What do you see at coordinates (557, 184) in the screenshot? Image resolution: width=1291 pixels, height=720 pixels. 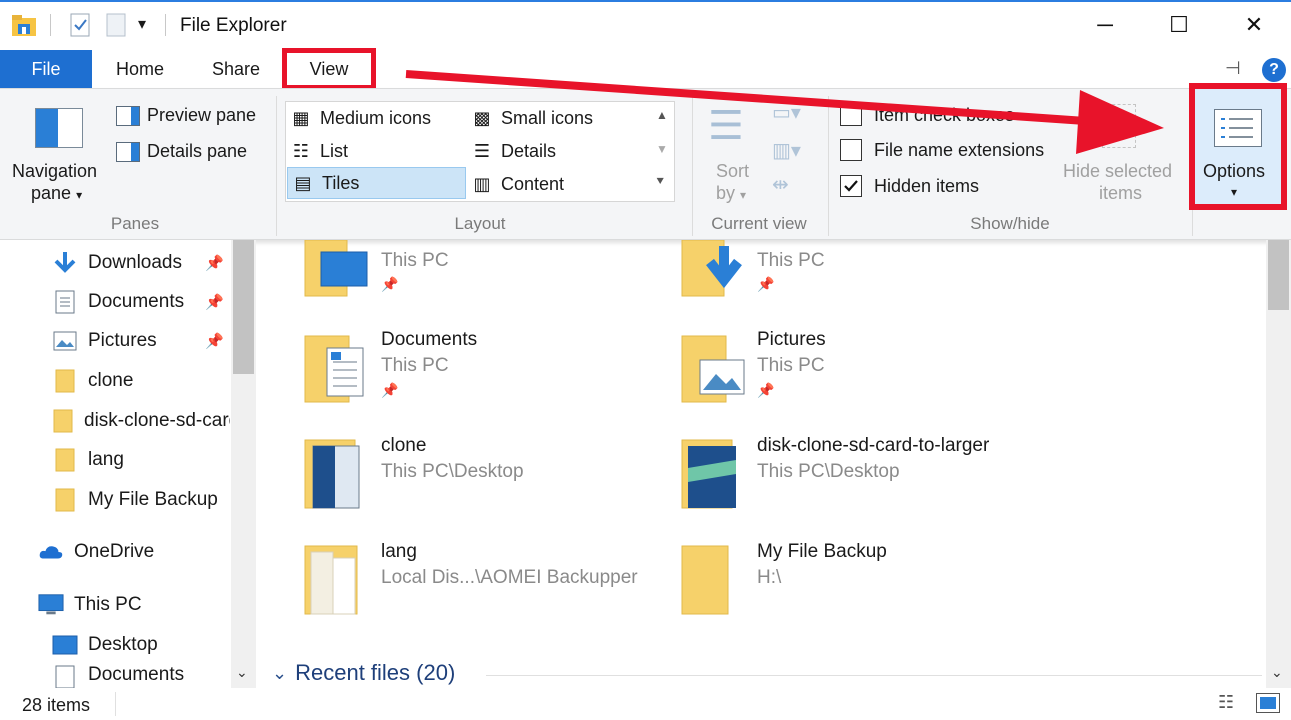 I see `layout-content: ▥ Content` at bounding box center [557, 184].